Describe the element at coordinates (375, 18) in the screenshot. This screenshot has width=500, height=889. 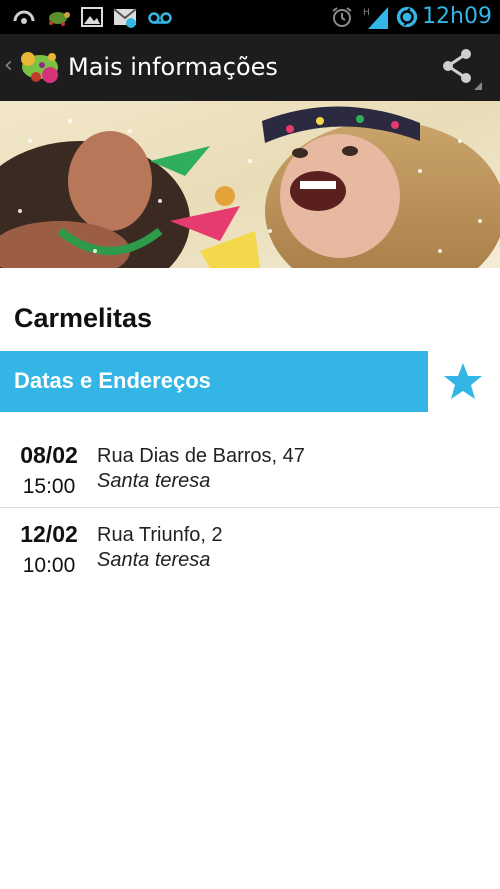
I see `signal-icon: H` at that location.